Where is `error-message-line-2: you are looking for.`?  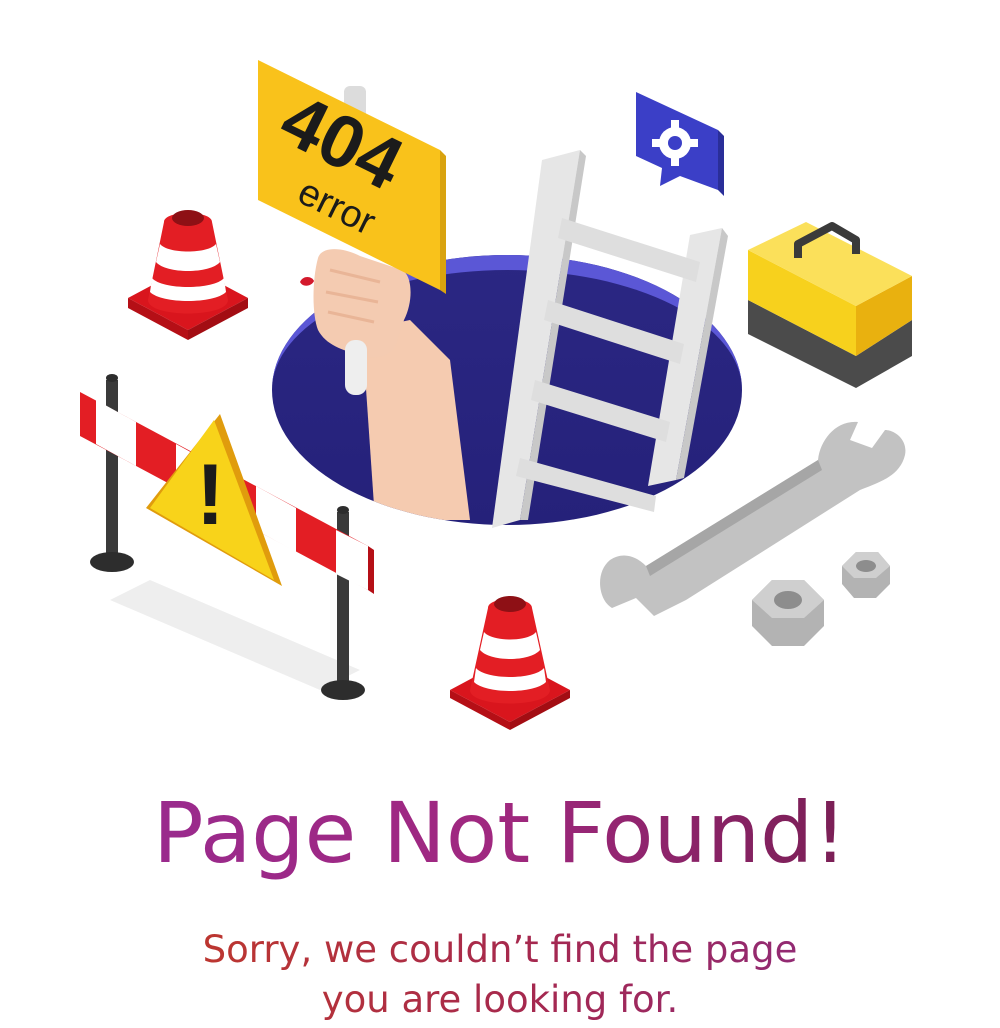
error-message-line-2: you are looking for. is located at coordinates (500, 1000).